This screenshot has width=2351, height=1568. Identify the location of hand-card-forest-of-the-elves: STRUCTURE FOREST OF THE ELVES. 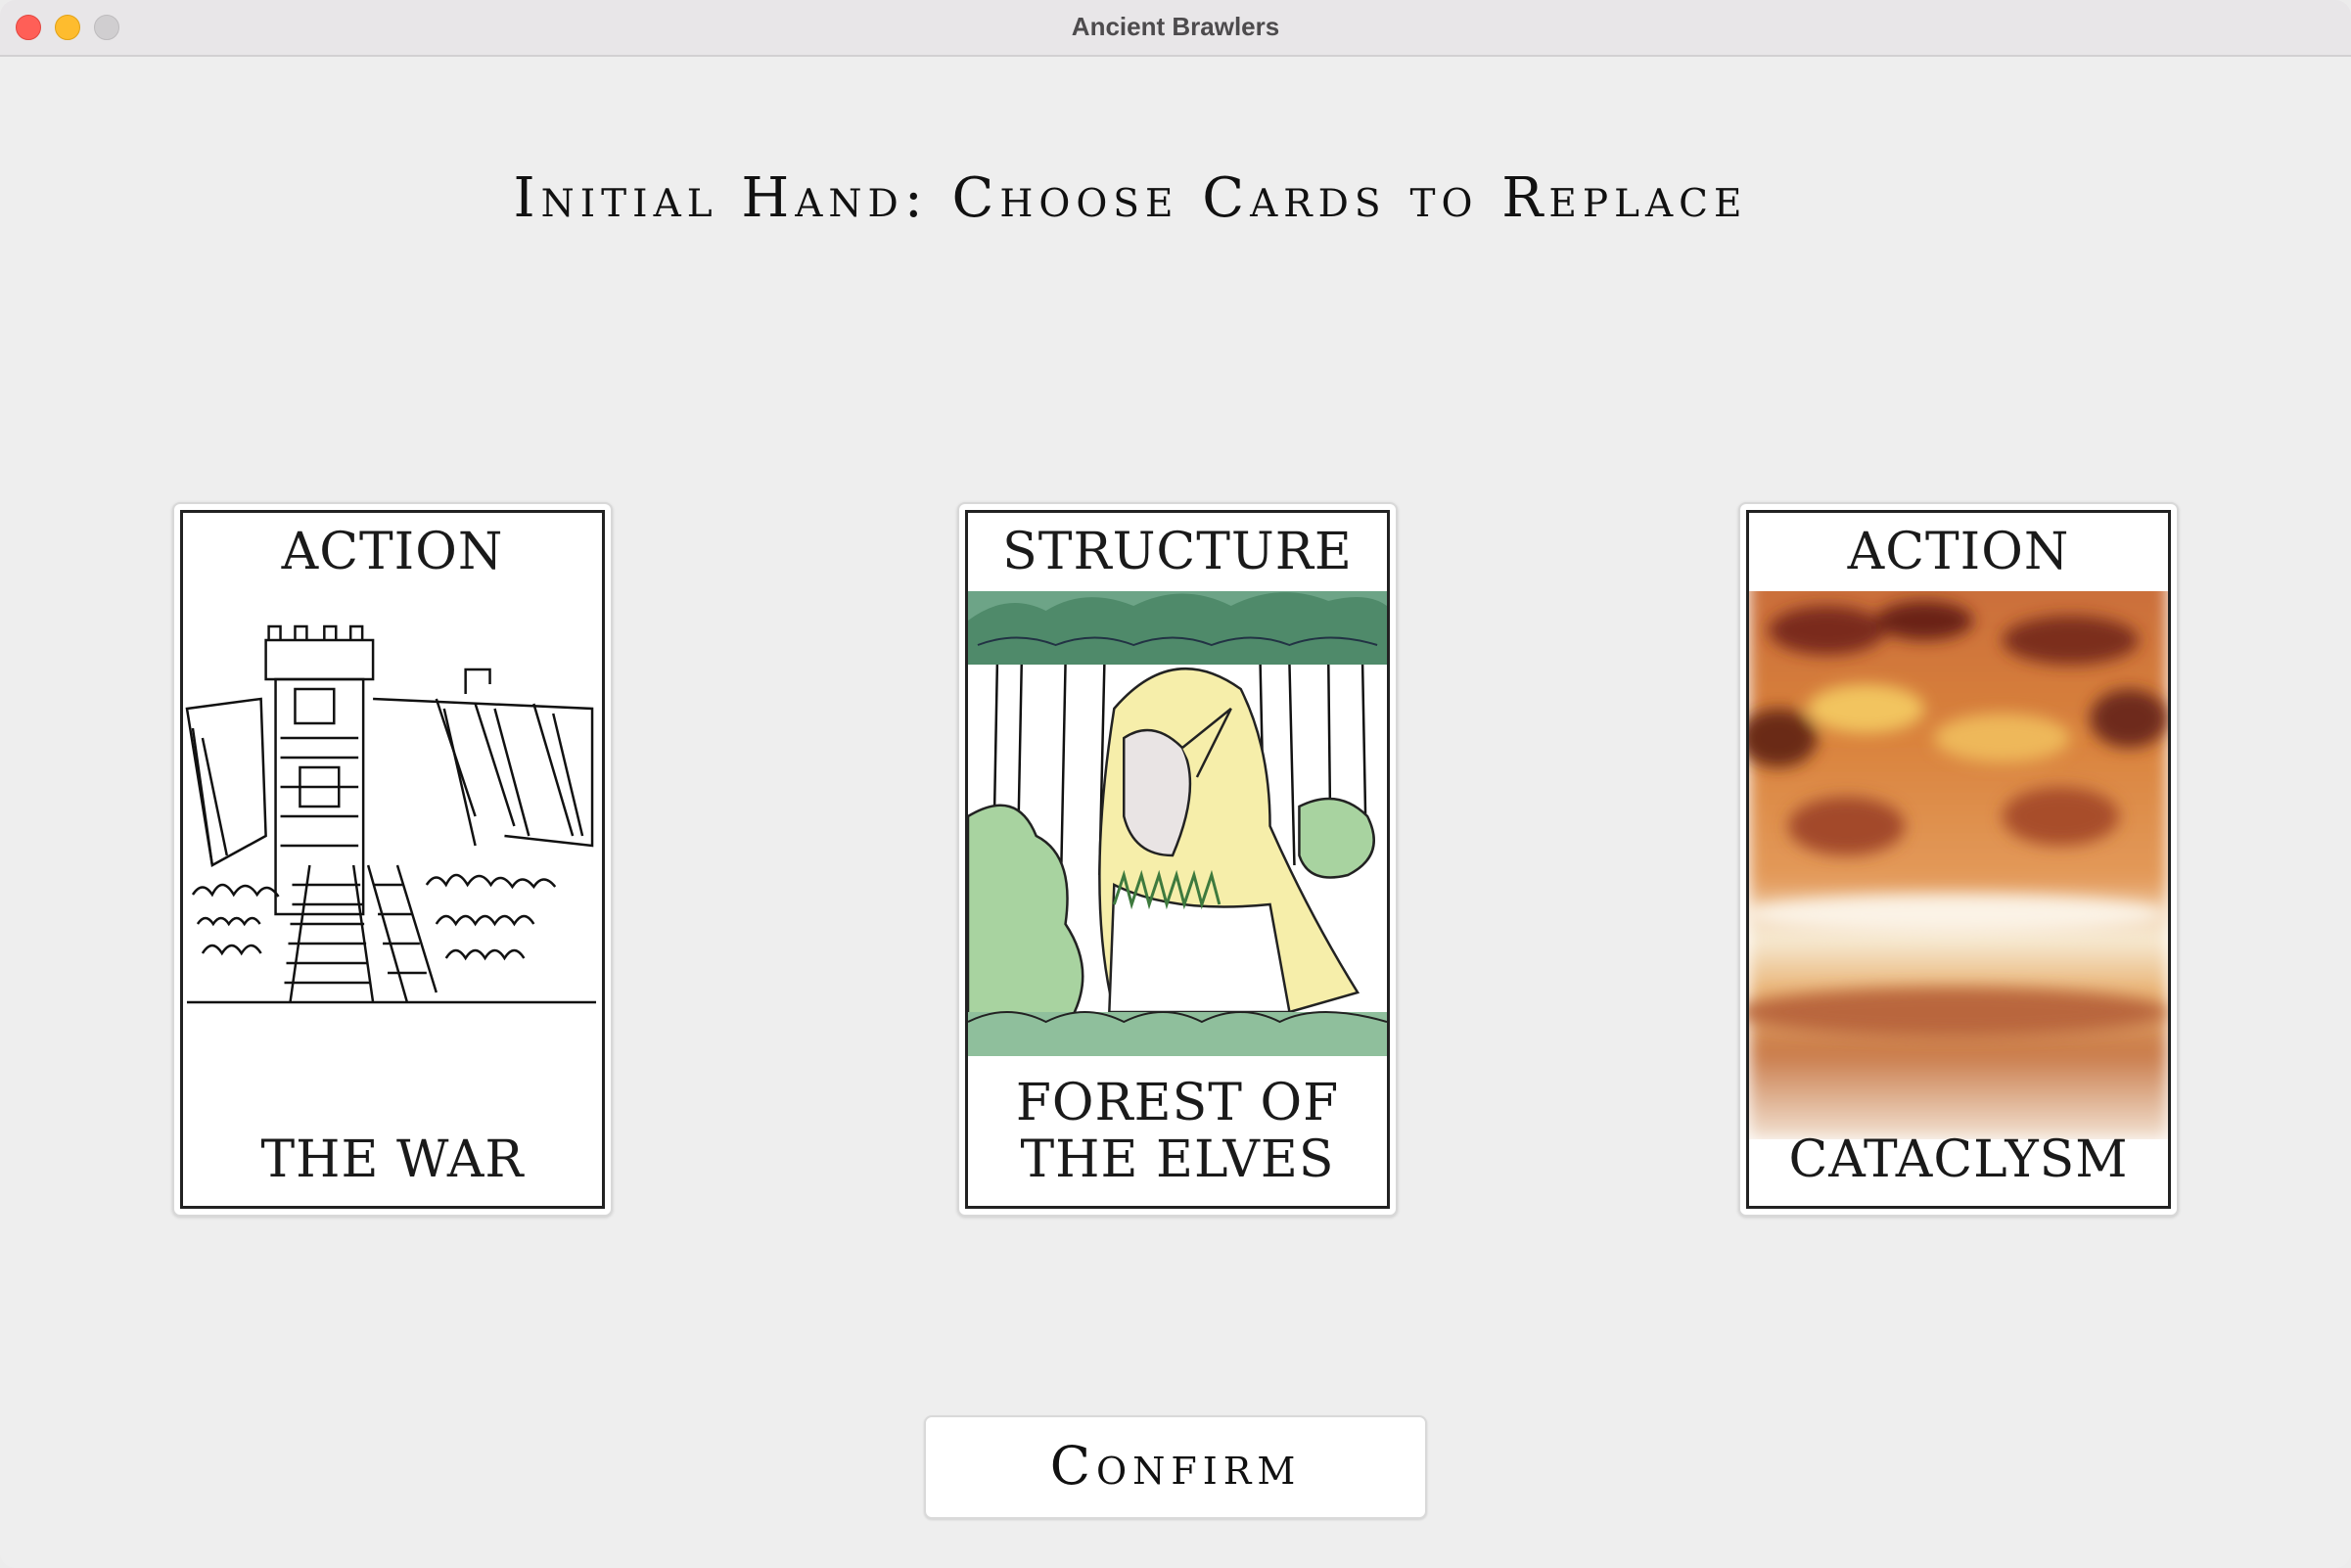
(1178, 859).